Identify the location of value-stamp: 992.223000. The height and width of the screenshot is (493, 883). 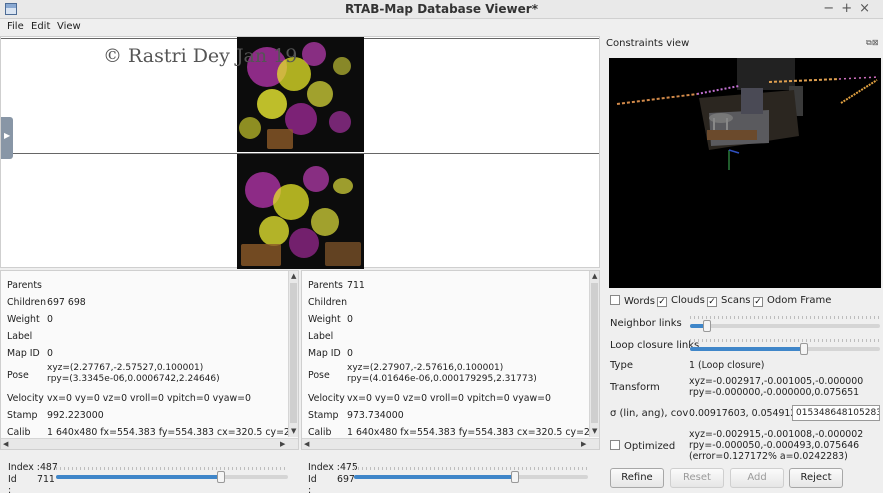
(75, 415).